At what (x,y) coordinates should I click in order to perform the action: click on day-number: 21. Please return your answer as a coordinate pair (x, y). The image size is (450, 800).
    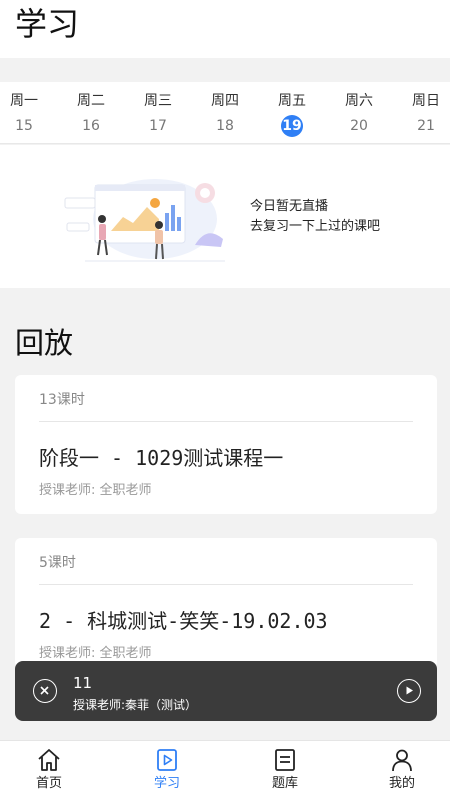
    Looking at the image, I should click on (426, 126).